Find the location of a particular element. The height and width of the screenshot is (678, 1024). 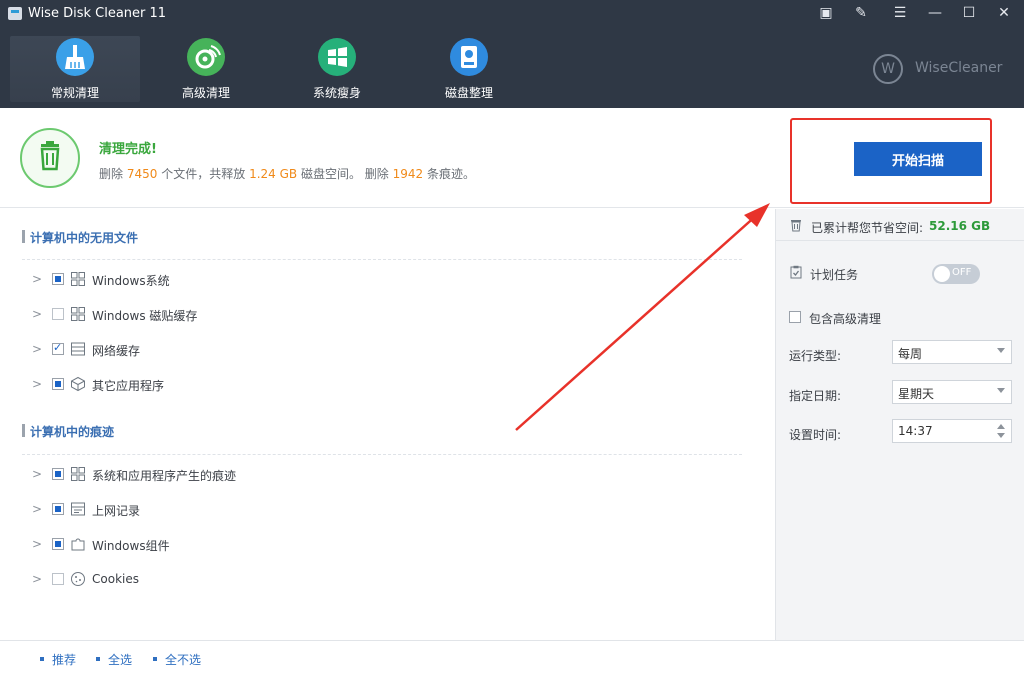

close-button: ✕ is located at coordinates (1004, 13).